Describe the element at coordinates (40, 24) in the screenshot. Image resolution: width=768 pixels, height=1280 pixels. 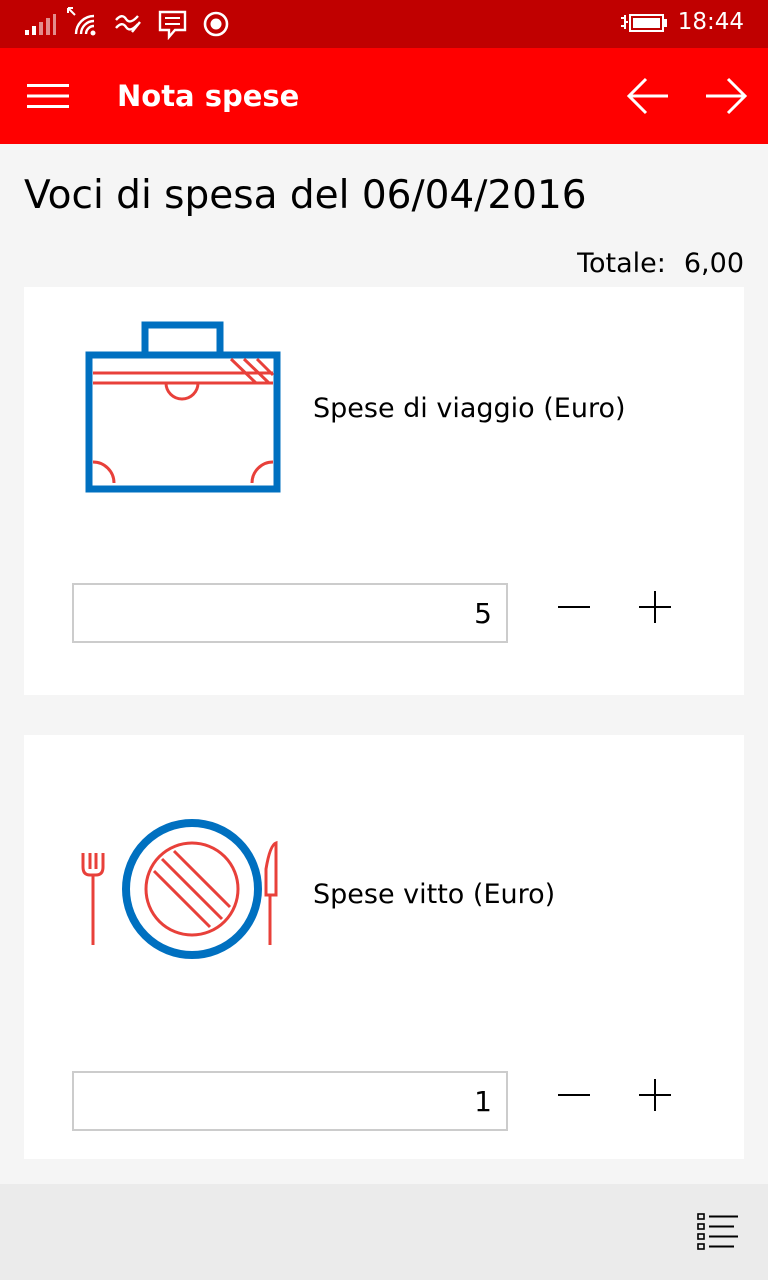
I see `signal-icon` at that location.